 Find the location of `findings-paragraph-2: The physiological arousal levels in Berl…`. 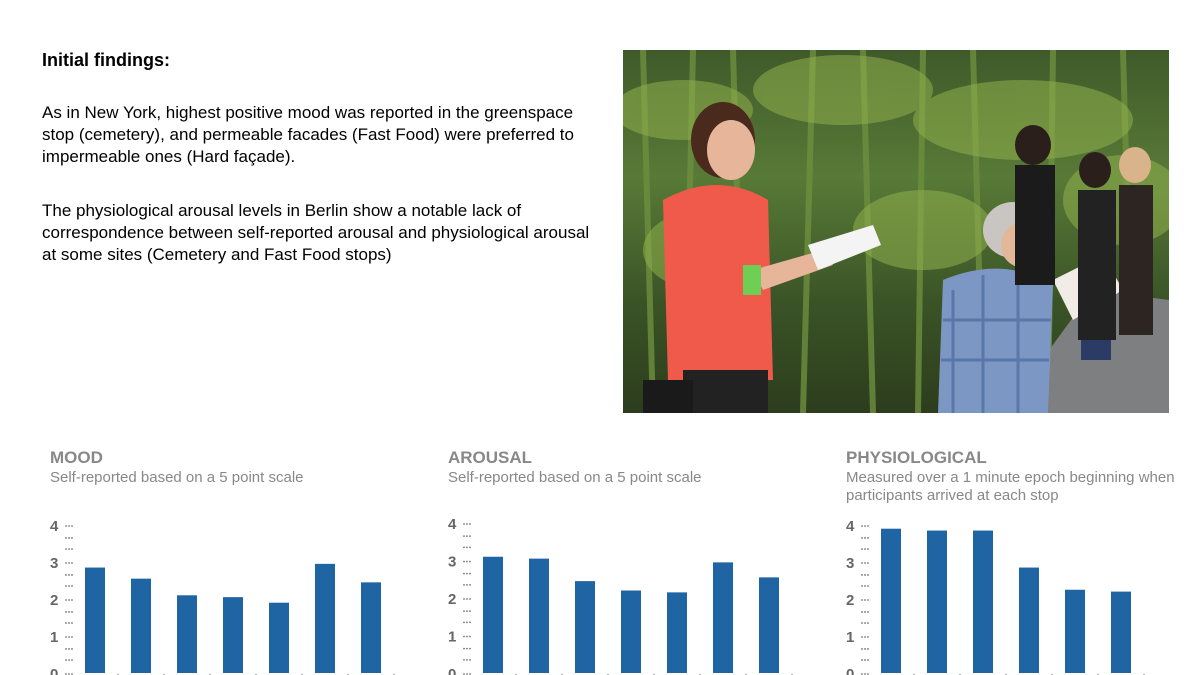

findings-paragraph-2: The physiological arousal levels in Berl… is located at coordinates (316, 232).